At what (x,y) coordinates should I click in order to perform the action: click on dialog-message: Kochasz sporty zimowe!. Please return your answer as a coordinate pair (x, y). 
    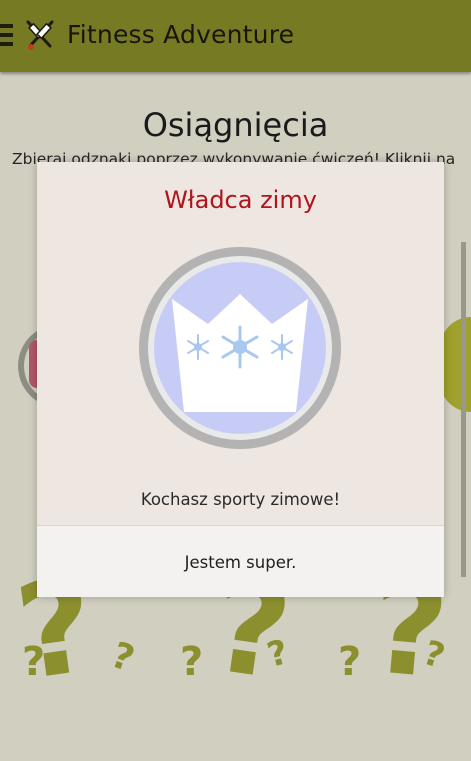
    Looking at the image, I should click on (240, 499).